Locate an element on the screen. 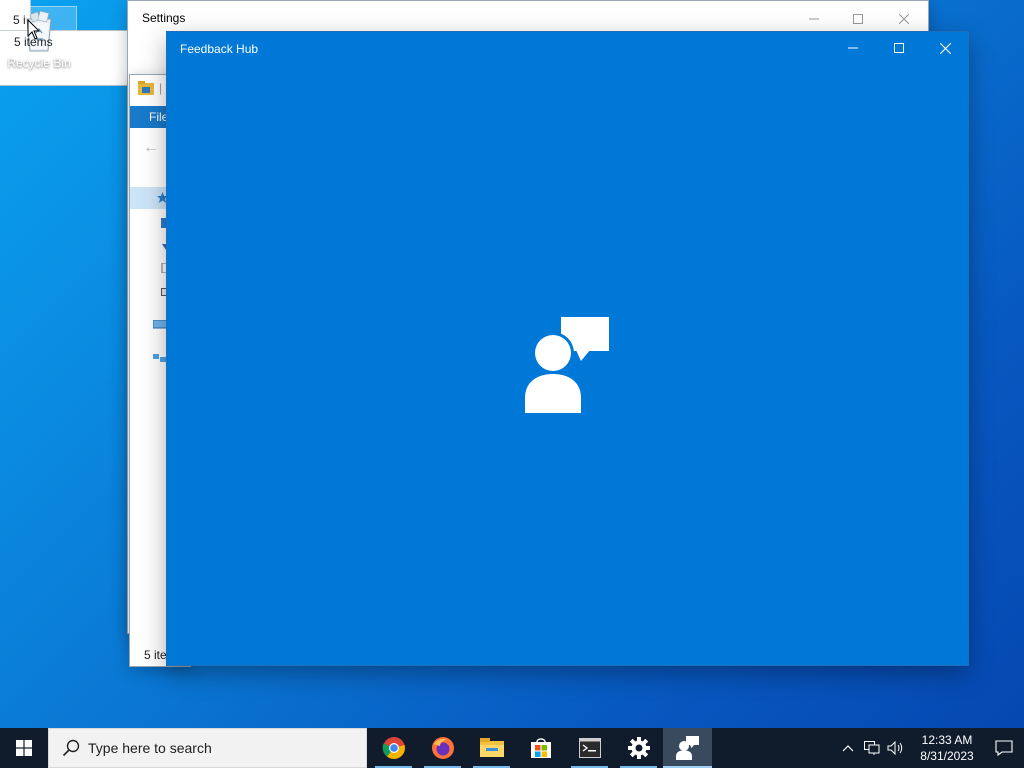 The width and height of the screenshot is (1024, 768). store-icon is located at coordinates (540, 748).